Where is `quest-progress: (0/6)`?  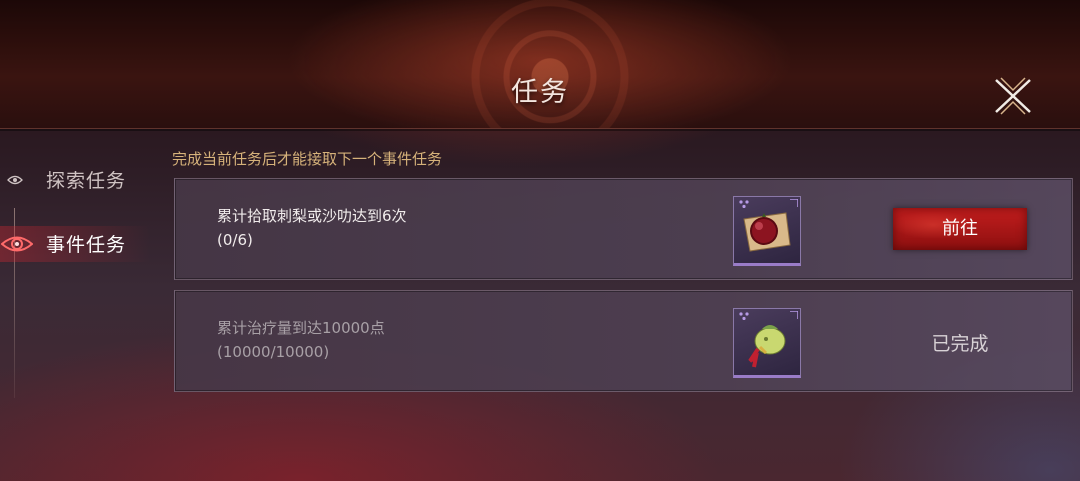 quest-progress: (0/6) is located at coordinates (235, 240).